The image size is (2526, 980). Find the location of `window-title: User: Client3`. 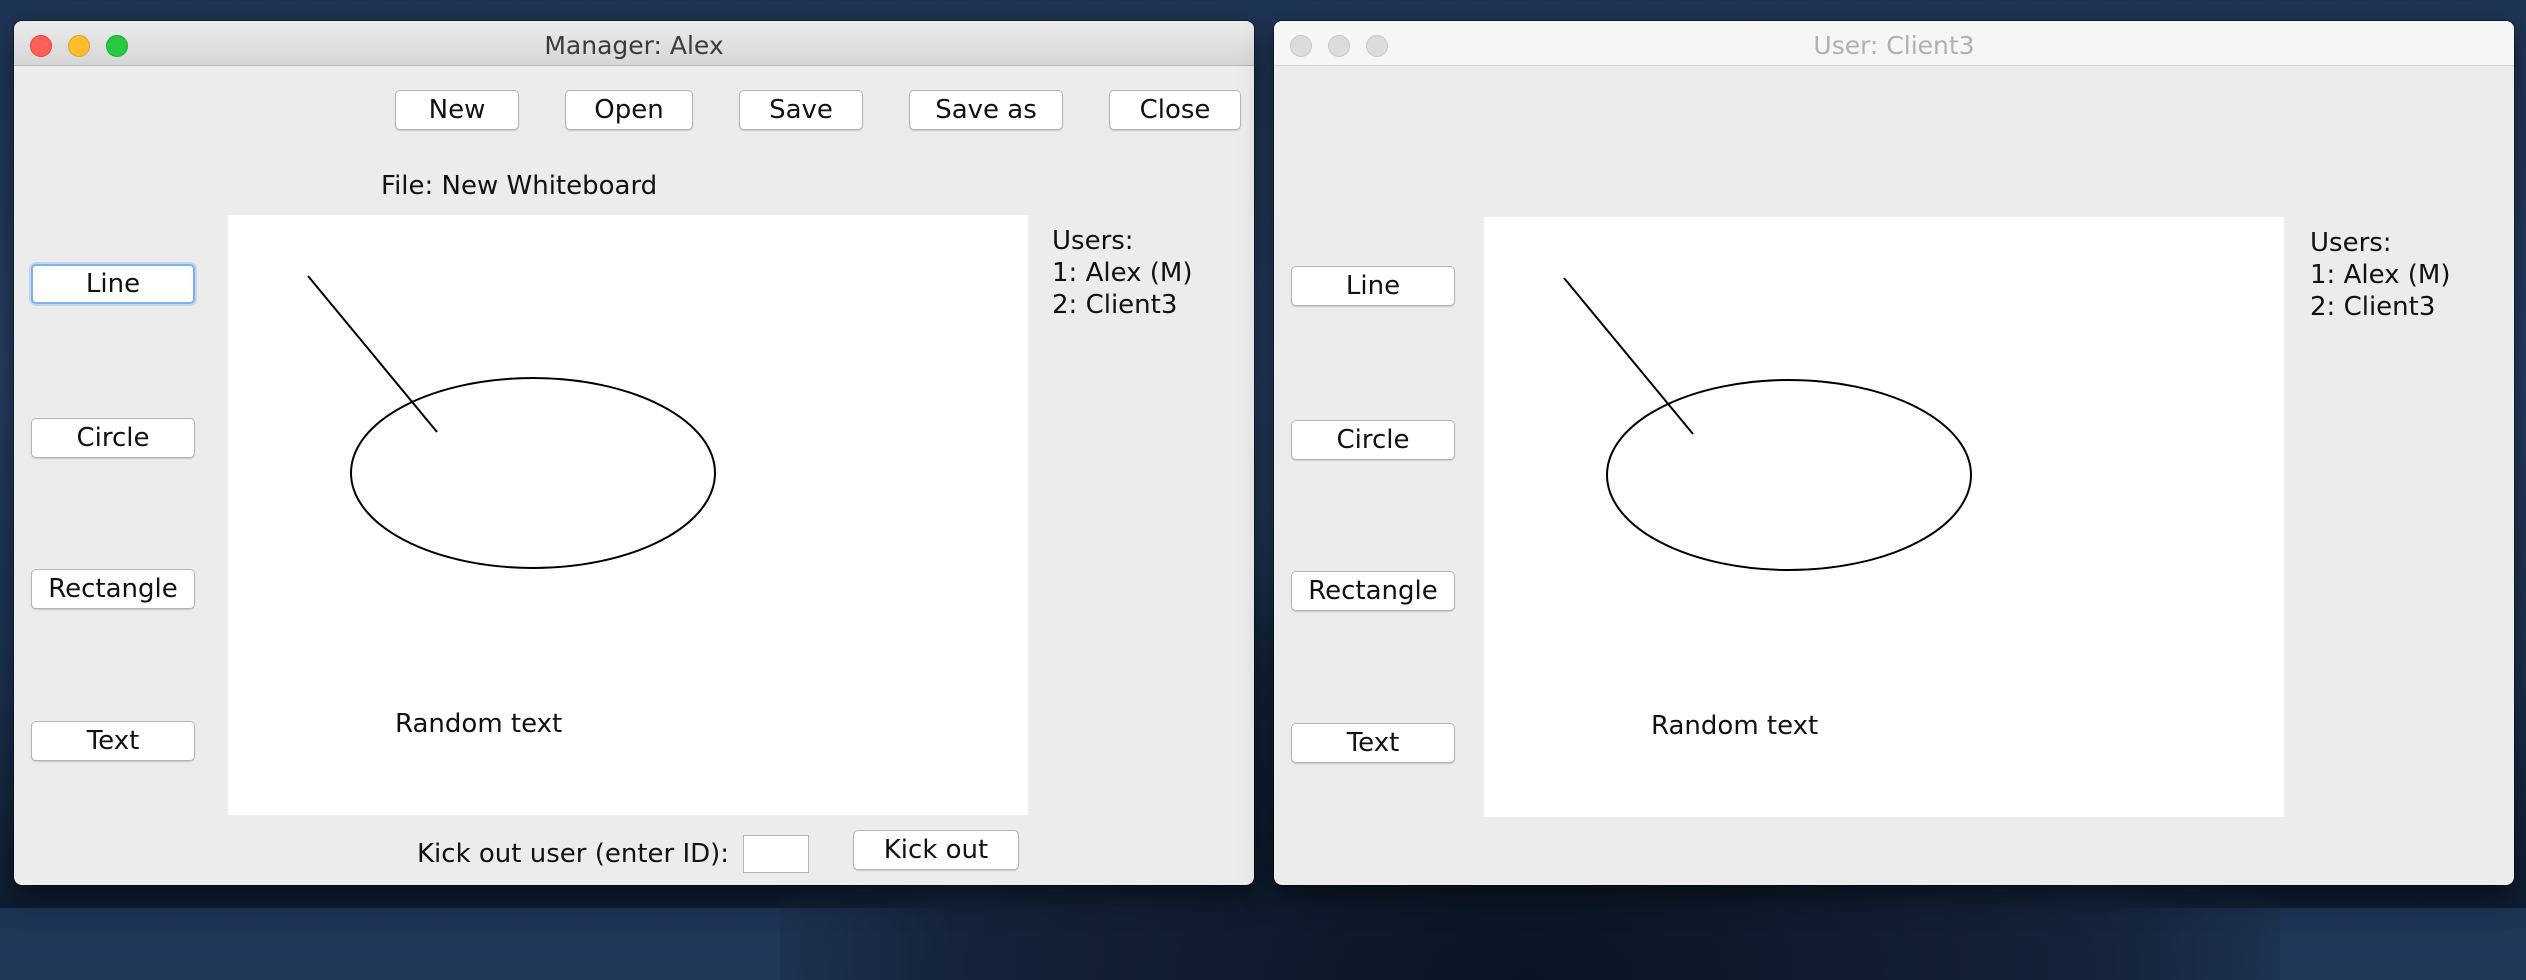

window-title: User: Client3 is located at coordinates (1894, 45).